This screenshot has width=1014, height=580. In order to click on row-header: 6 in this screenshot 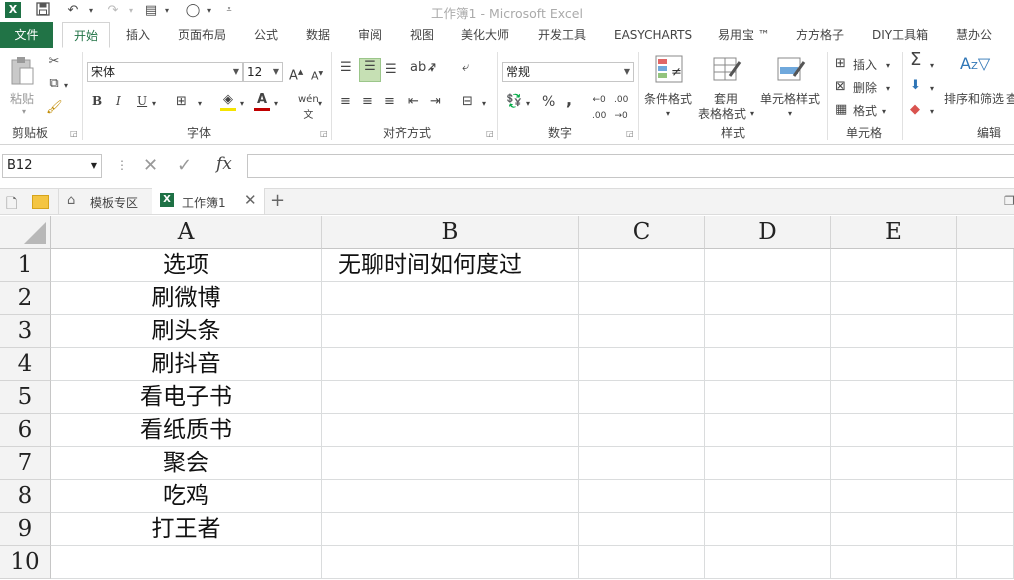, I will do `click(25, 430)`.